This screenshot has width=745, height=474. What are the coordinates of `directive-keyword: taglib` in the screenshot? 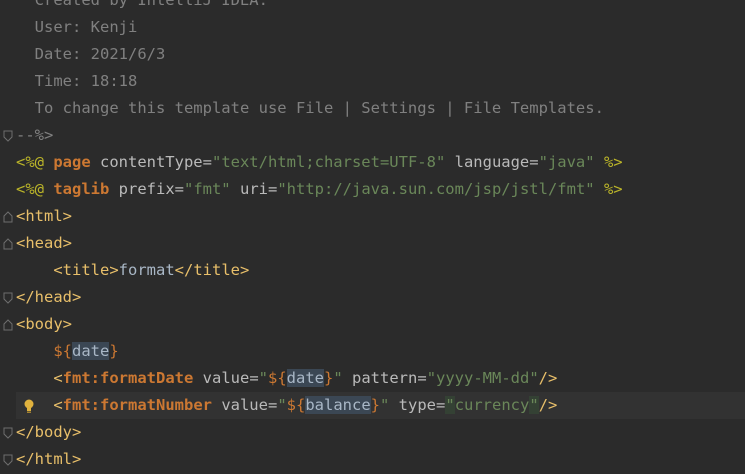 It's located at (81, 189).